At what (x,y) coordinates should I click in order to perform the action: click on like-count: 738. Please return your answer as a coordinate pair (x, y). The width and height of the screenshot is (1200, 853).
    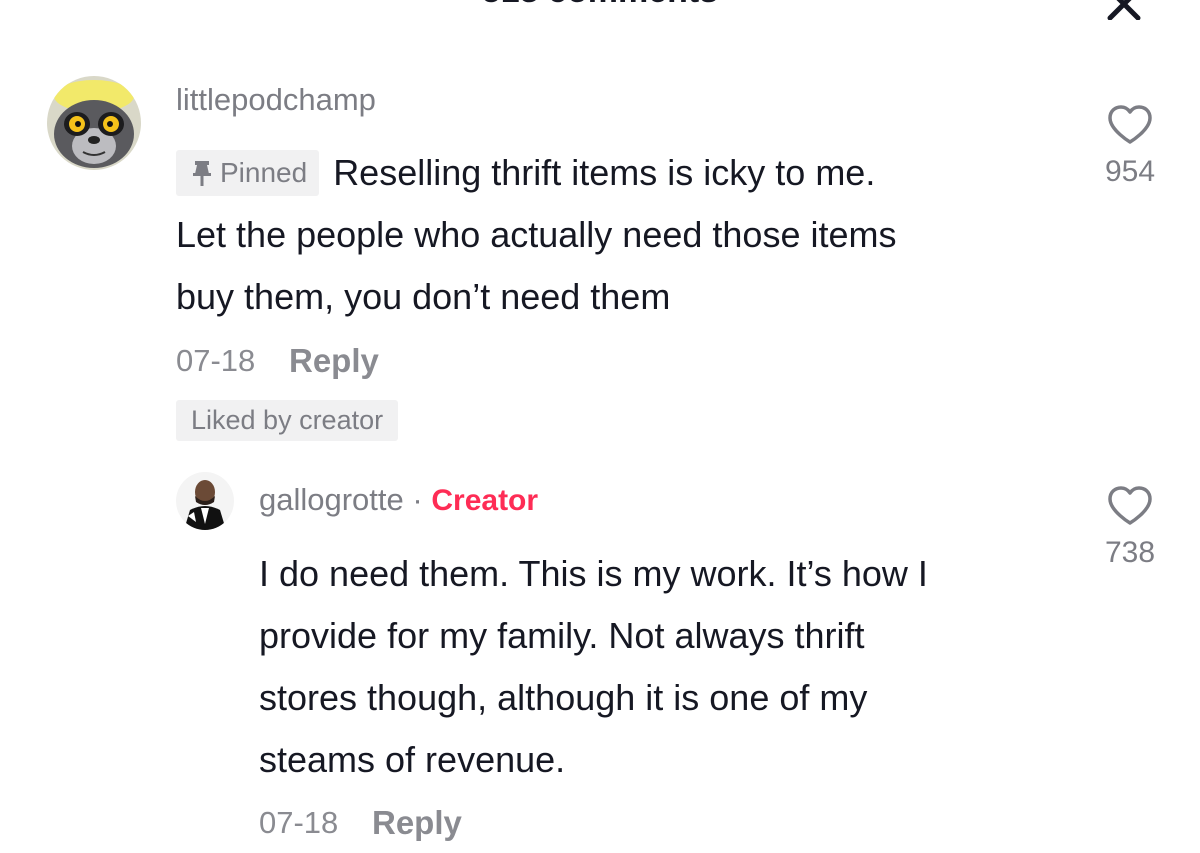
    Looking at the image, I should click on (1130, 552).